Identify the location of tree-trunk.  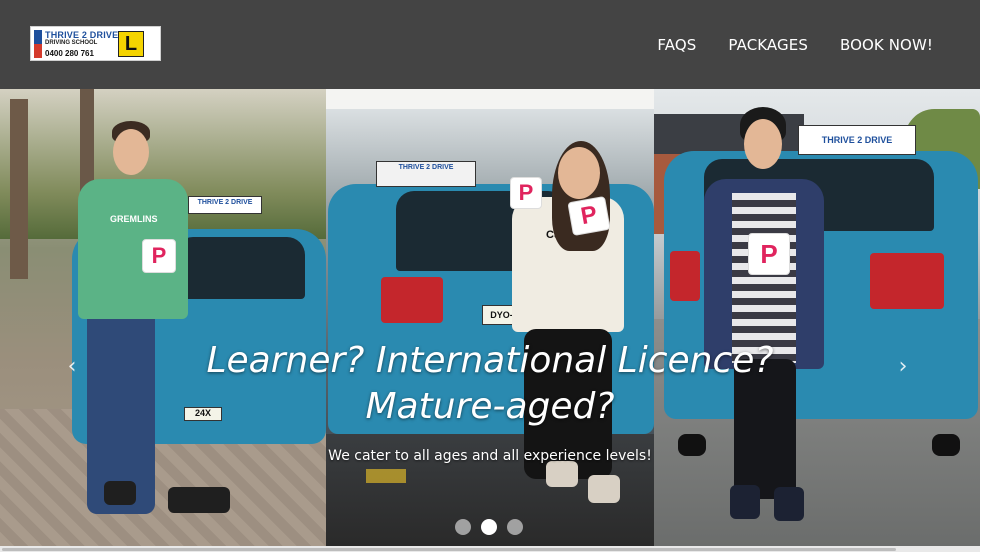
(19, 189).